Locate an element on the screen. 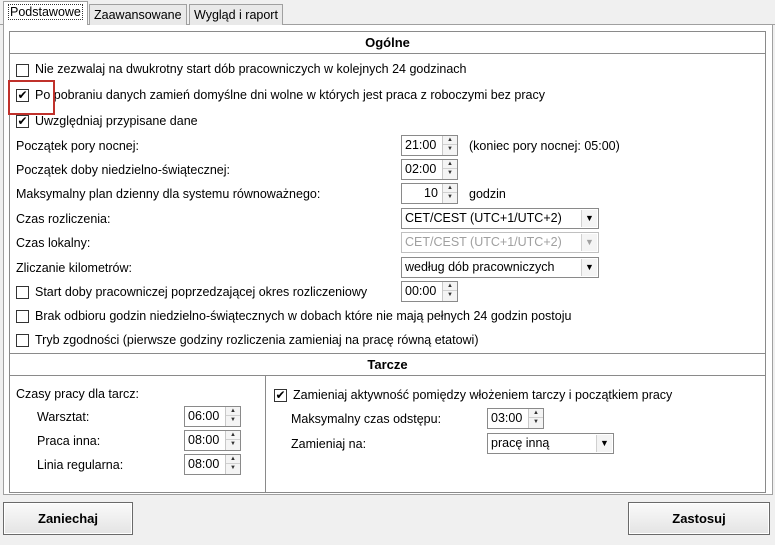  highlight-box is located at coordinates (31, 97).